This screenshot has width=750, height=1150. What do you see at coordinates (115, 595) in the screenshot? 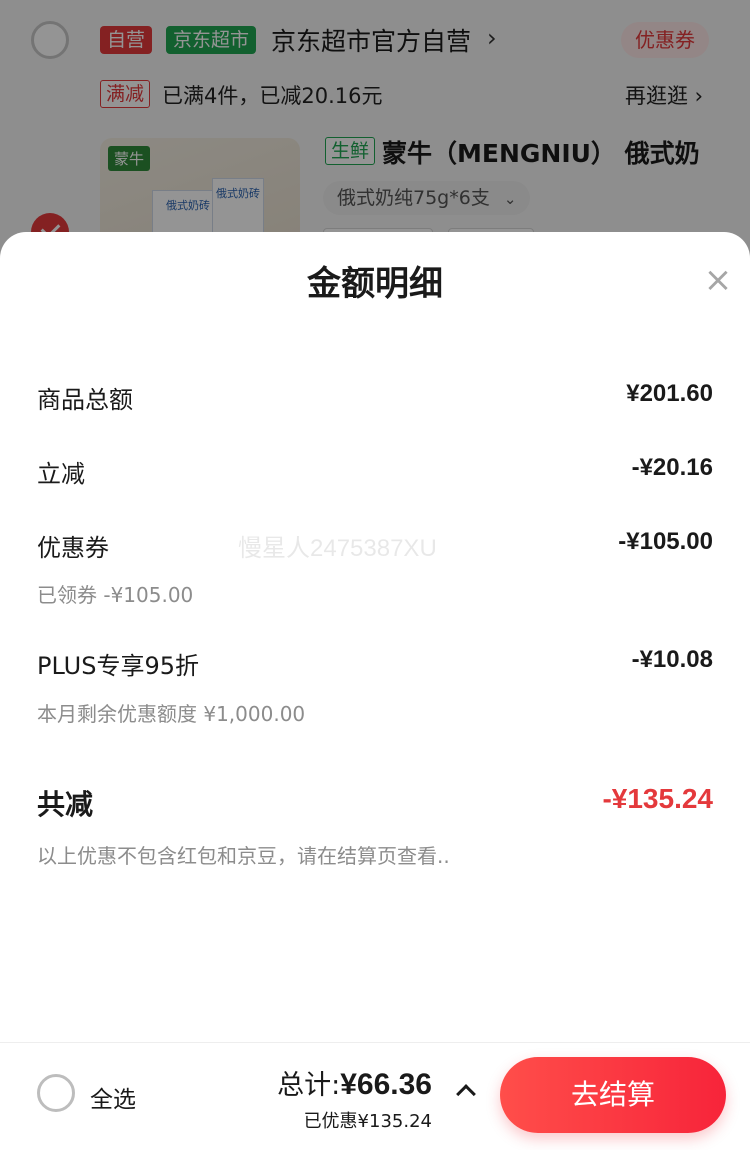
I see `row-sub-coupon: 已领券 -¥105.00` at bounding box center [115, 595].